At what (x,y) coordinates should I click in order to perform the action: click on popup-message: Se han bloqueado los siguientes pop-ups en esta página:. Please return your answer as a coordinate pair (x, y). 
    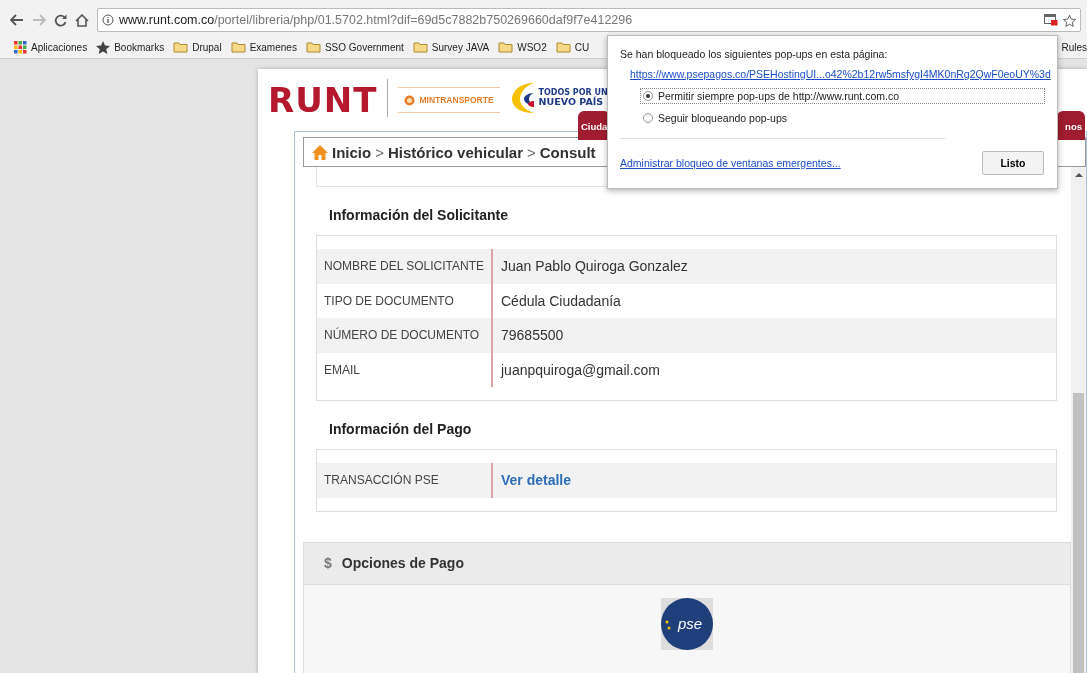
    Looking at the image, I should click on (754, 54).